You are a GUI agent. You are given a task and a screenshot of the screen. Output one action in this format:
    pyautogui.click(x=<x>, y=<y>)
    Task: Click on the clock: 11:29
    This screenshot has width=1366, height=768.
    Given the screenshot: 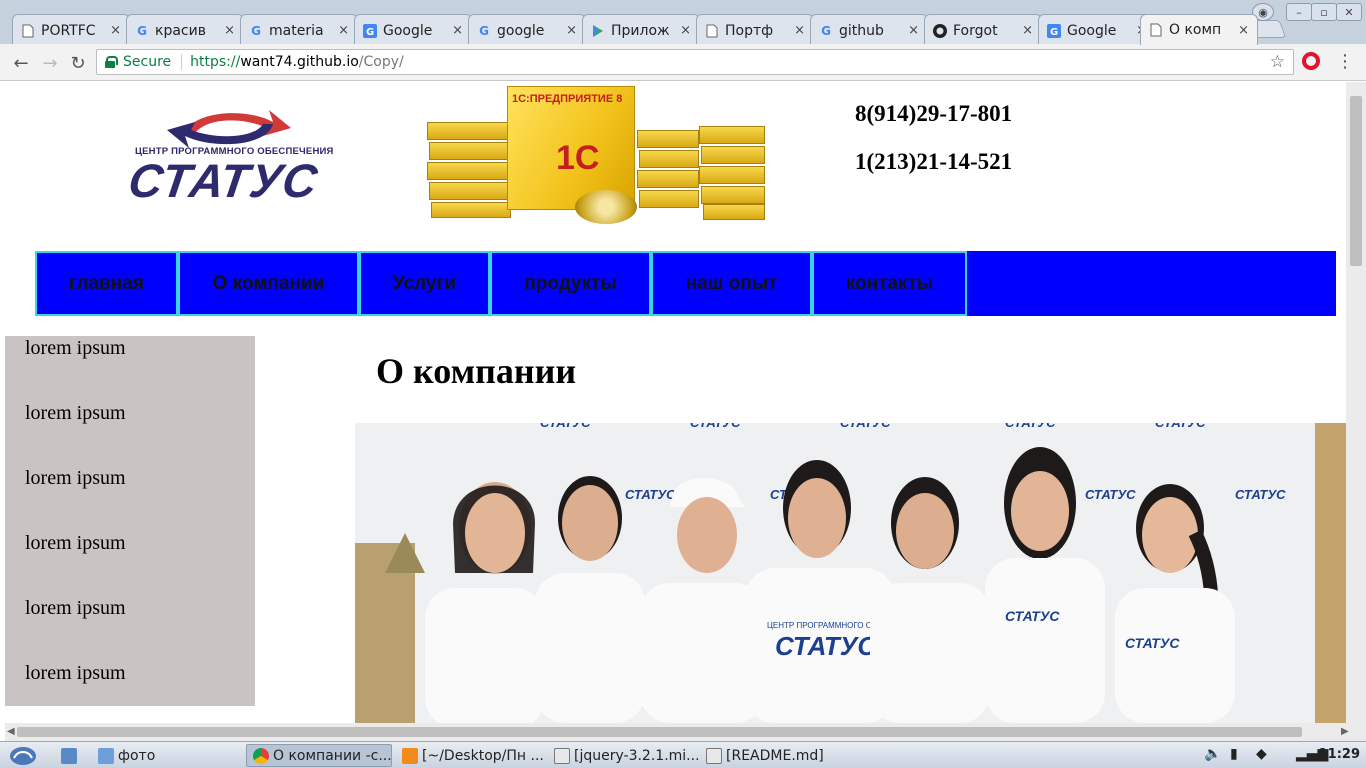 What is the action you would take?
    pyautogui.click(x=1339, y=754)
    